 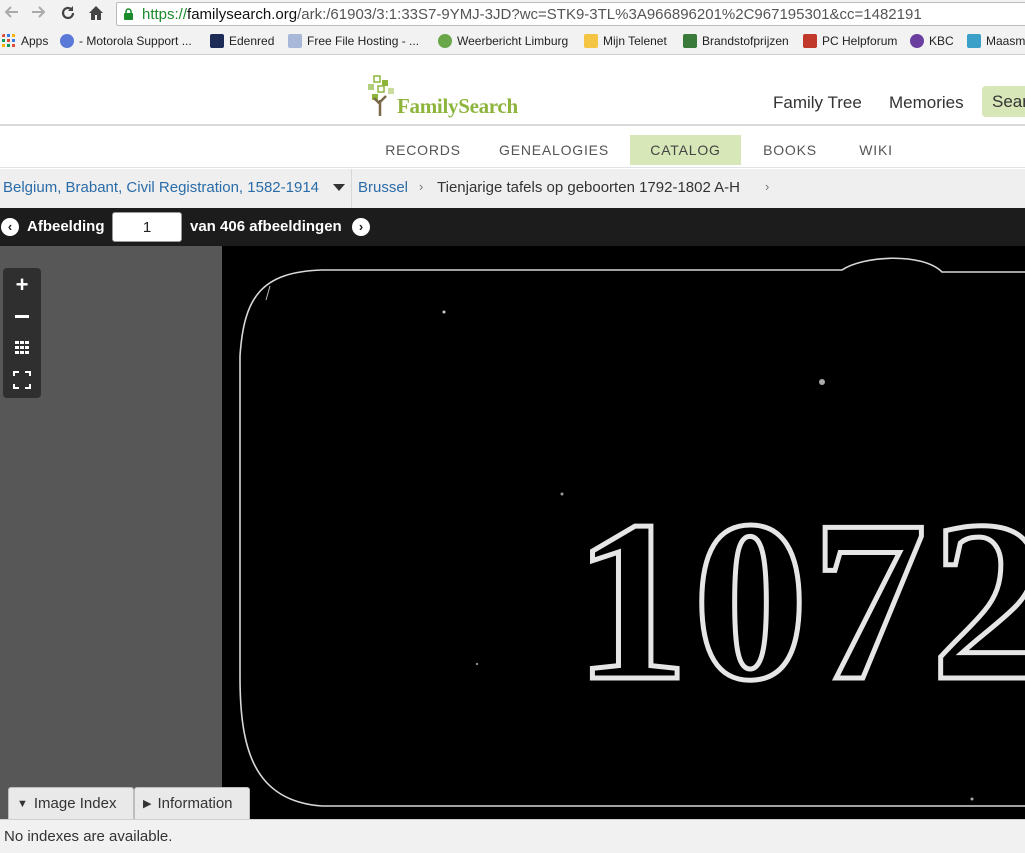 I want to click on kbc-icon, so click(x=917, y=41).